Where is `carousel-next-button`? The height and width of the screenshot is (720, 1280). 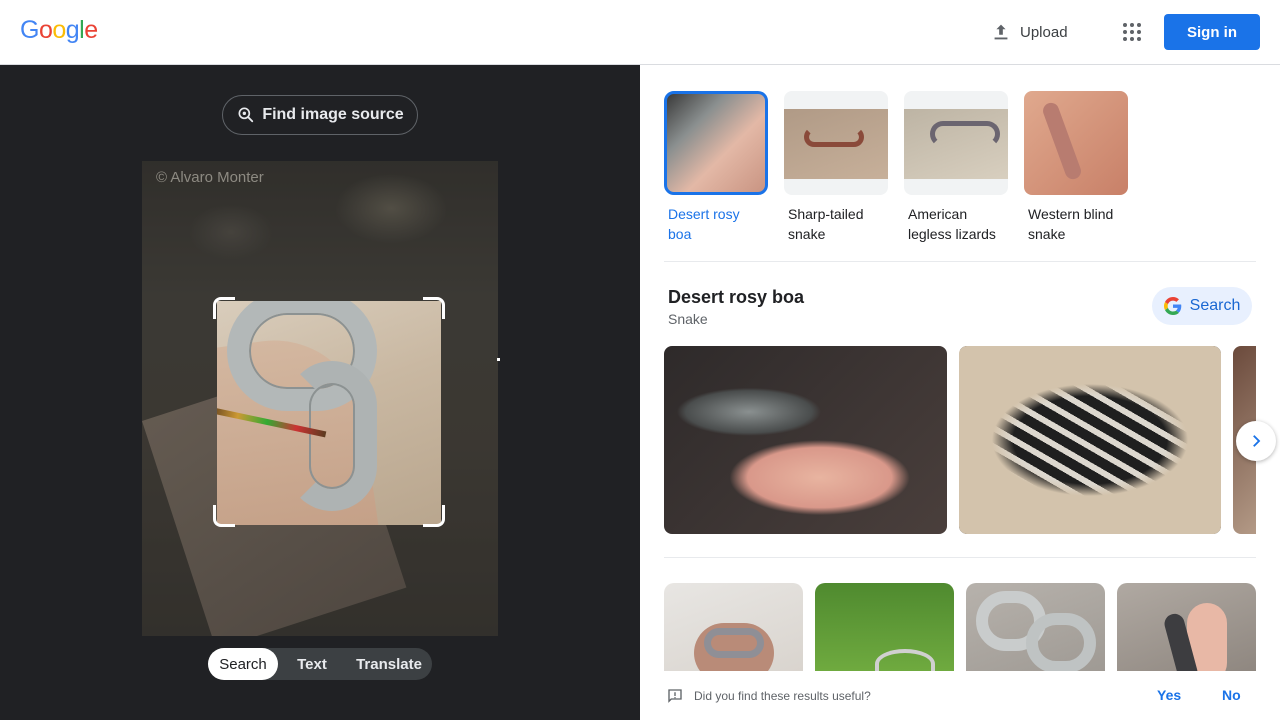
carousel-next-button is located at coordinates (1256, 441).